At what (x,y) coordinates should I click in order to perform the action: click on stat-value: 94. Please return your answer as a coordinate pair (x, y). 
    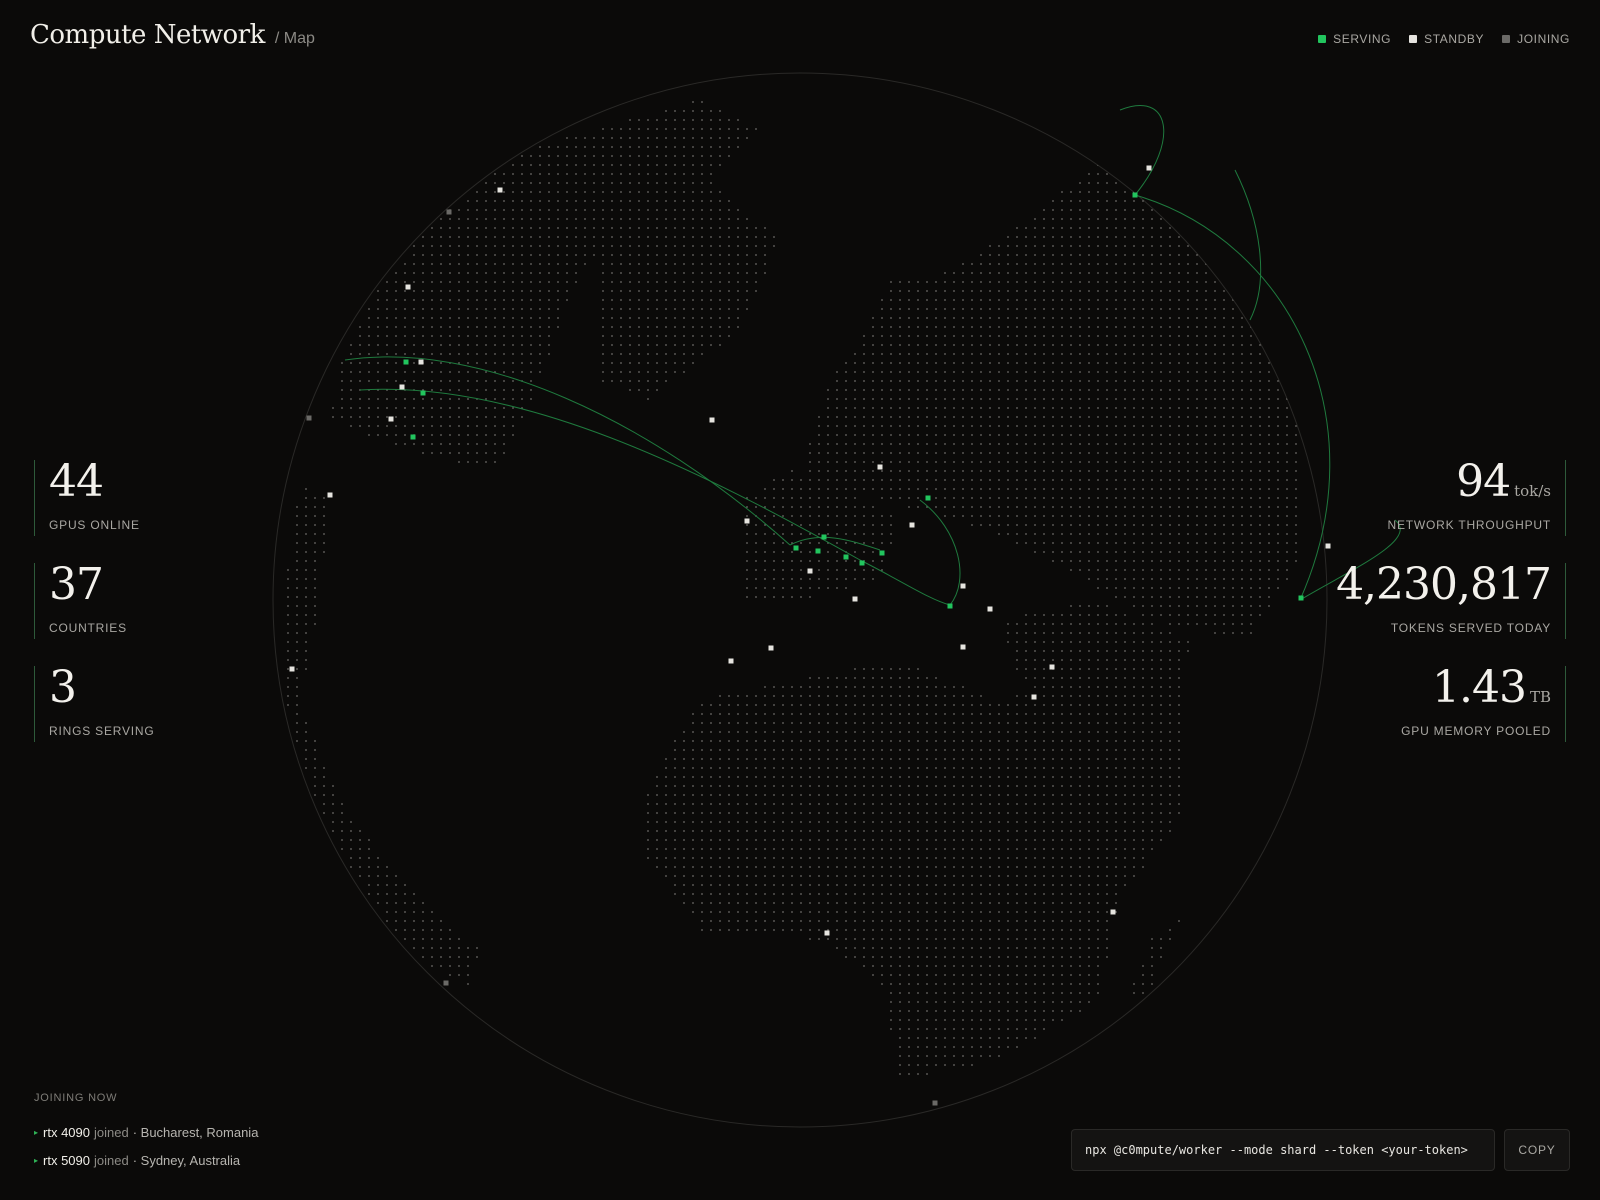
    Looking at the image, I should click on (1483, 481).